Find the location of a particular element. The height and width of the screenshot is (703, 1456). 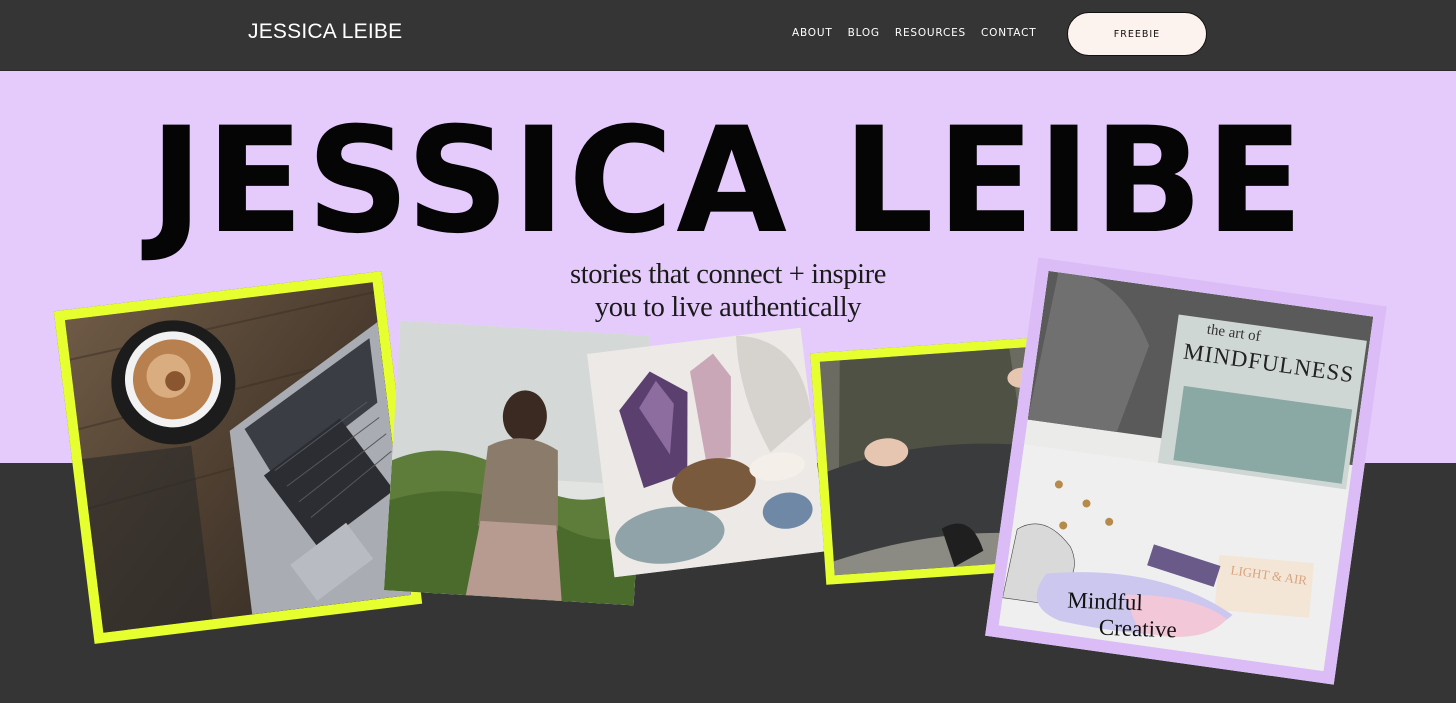

coffee-laptop-image is located at coordinates (238, 457).